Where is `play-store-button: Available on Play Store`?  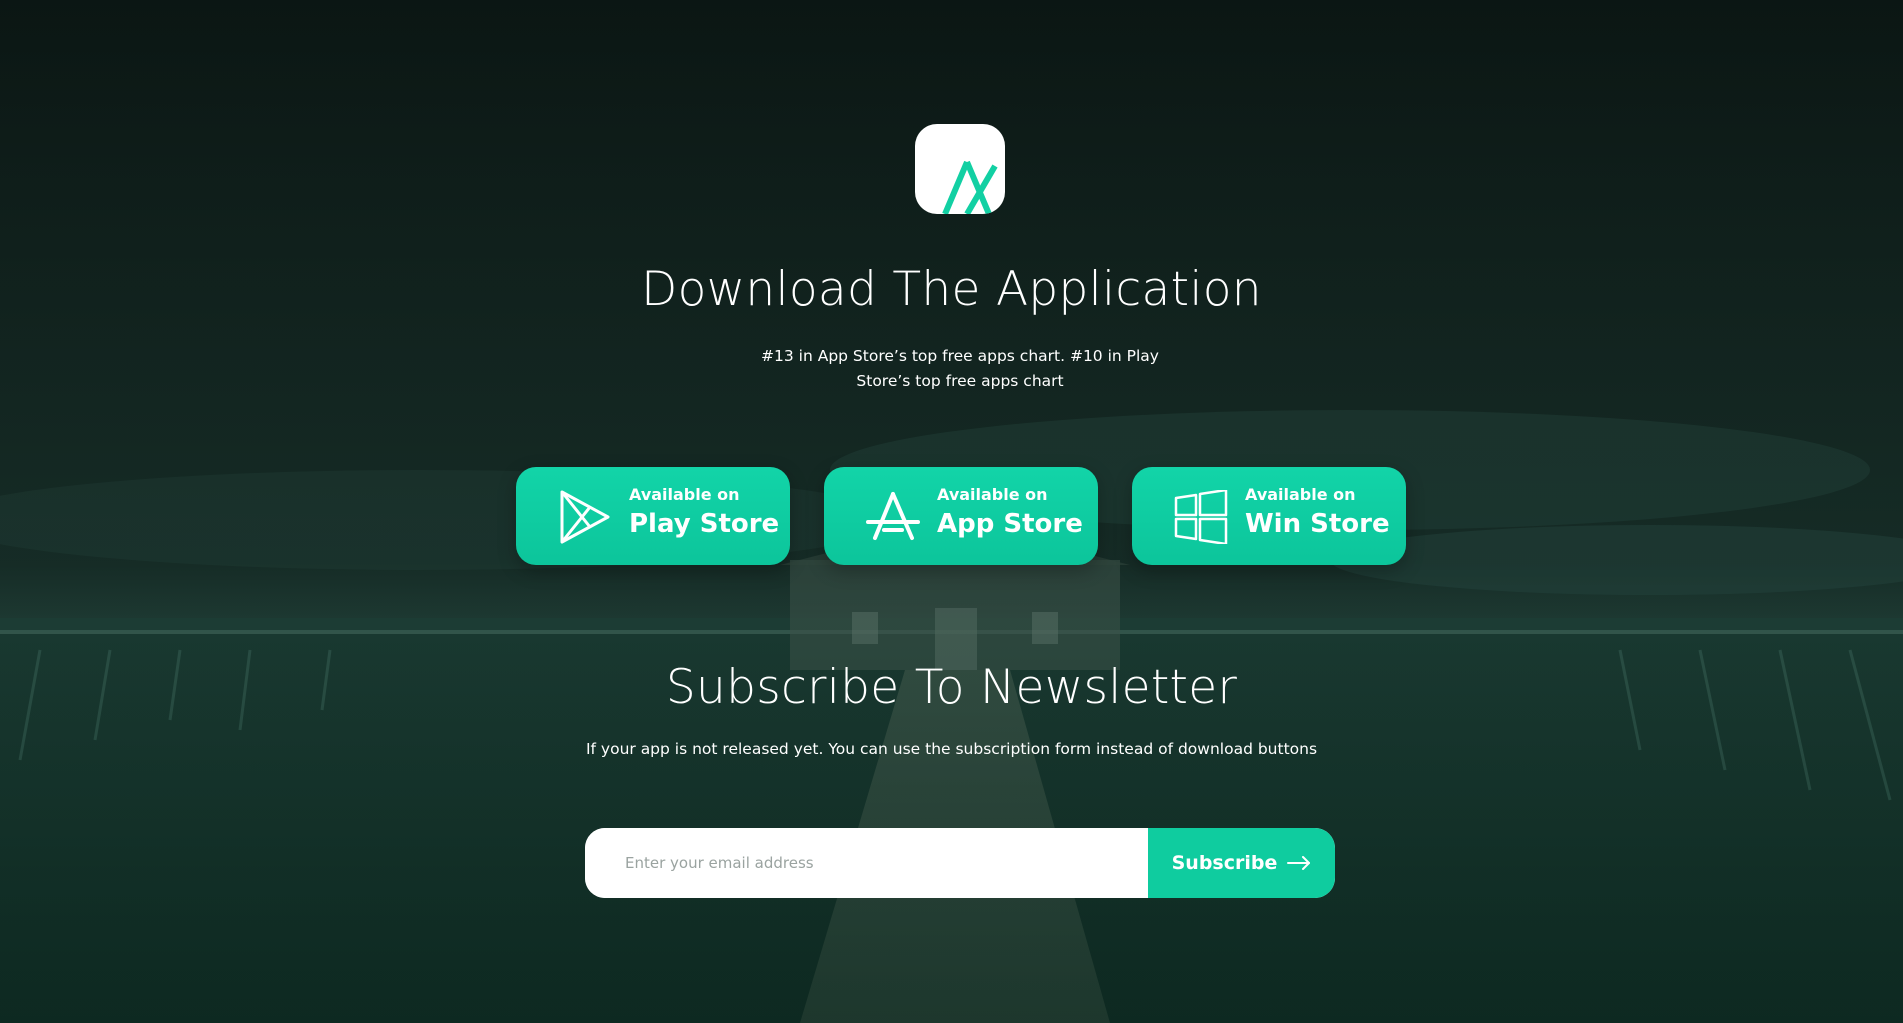 play-store-button: Available on Play Store is located at coordinates (653, 516).